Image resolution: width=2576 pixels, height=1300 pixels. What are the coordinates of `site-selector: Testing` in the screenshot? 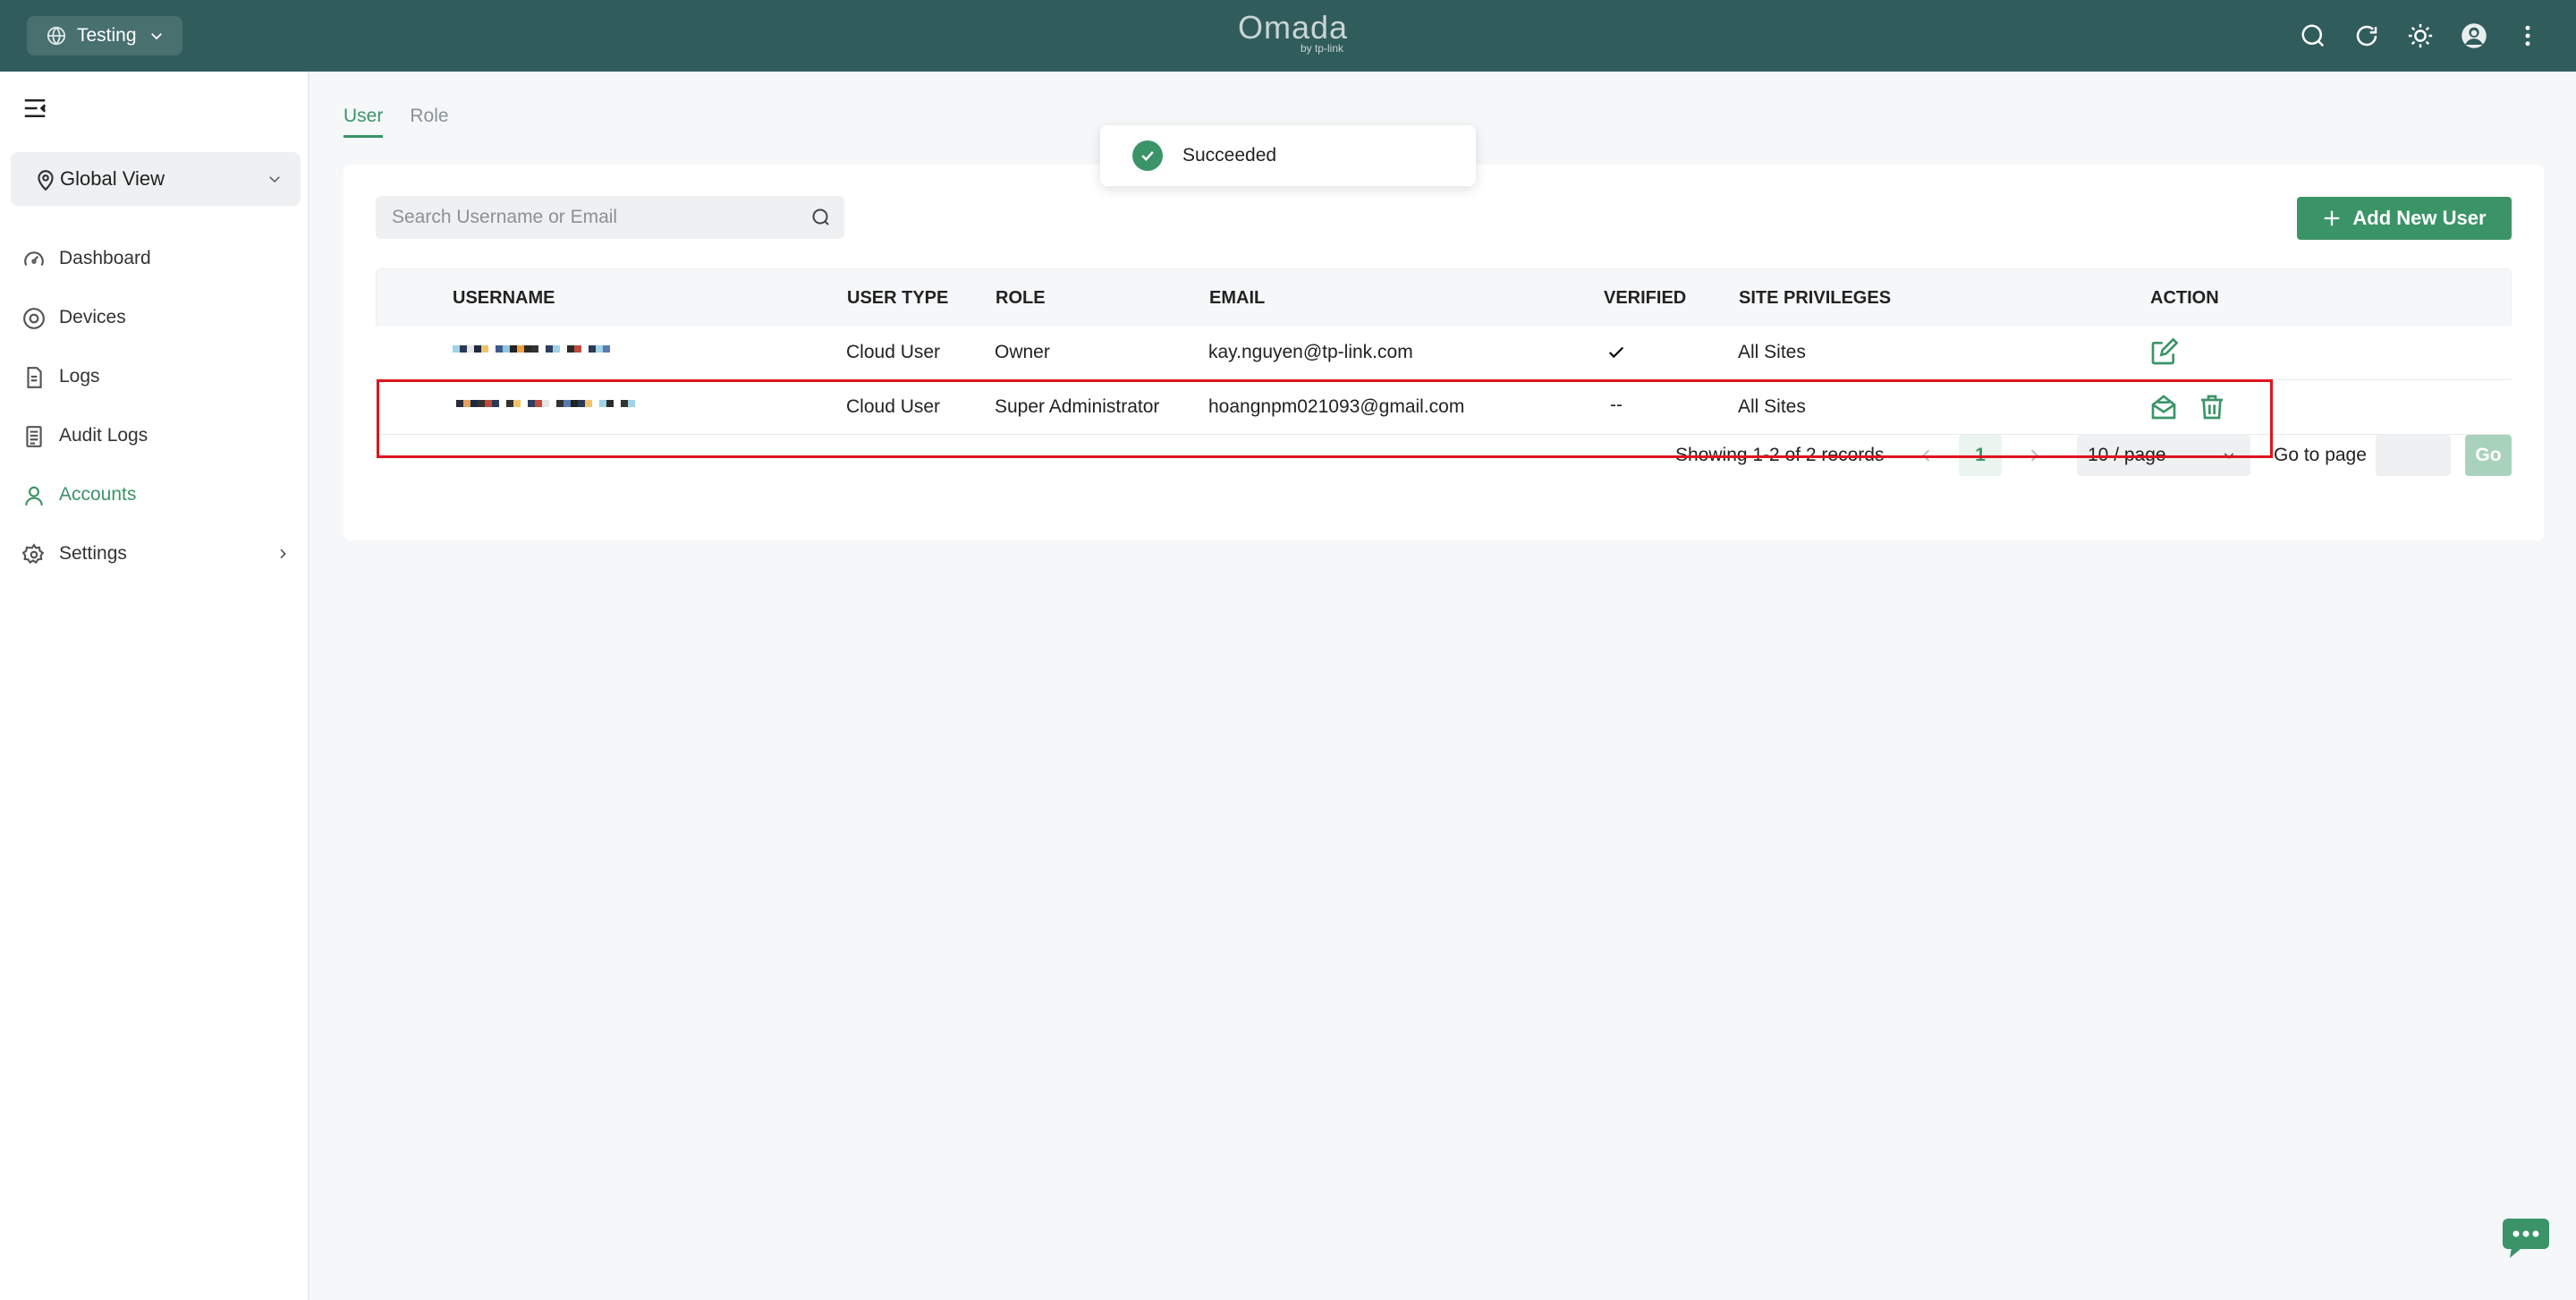 It's located at (104, 35).